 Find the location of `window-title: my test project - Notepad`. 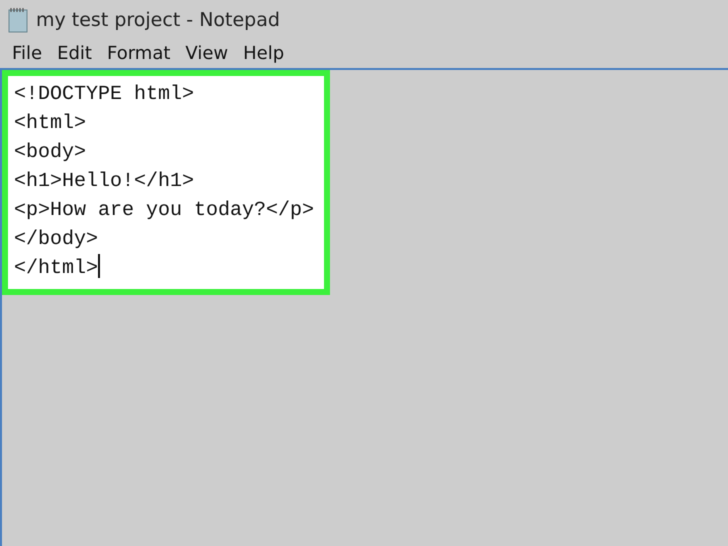

window-title: my test project - Notepad is located at coordinates (158, 20).